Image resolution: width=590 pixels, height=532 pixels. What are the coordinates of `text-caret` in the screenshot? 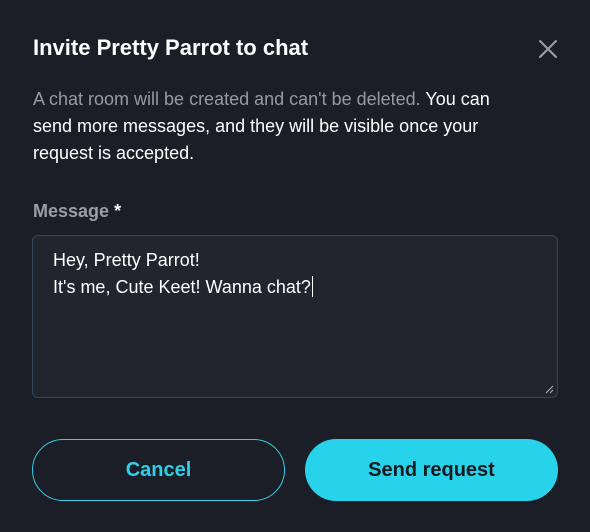 It's located at (312, 286).